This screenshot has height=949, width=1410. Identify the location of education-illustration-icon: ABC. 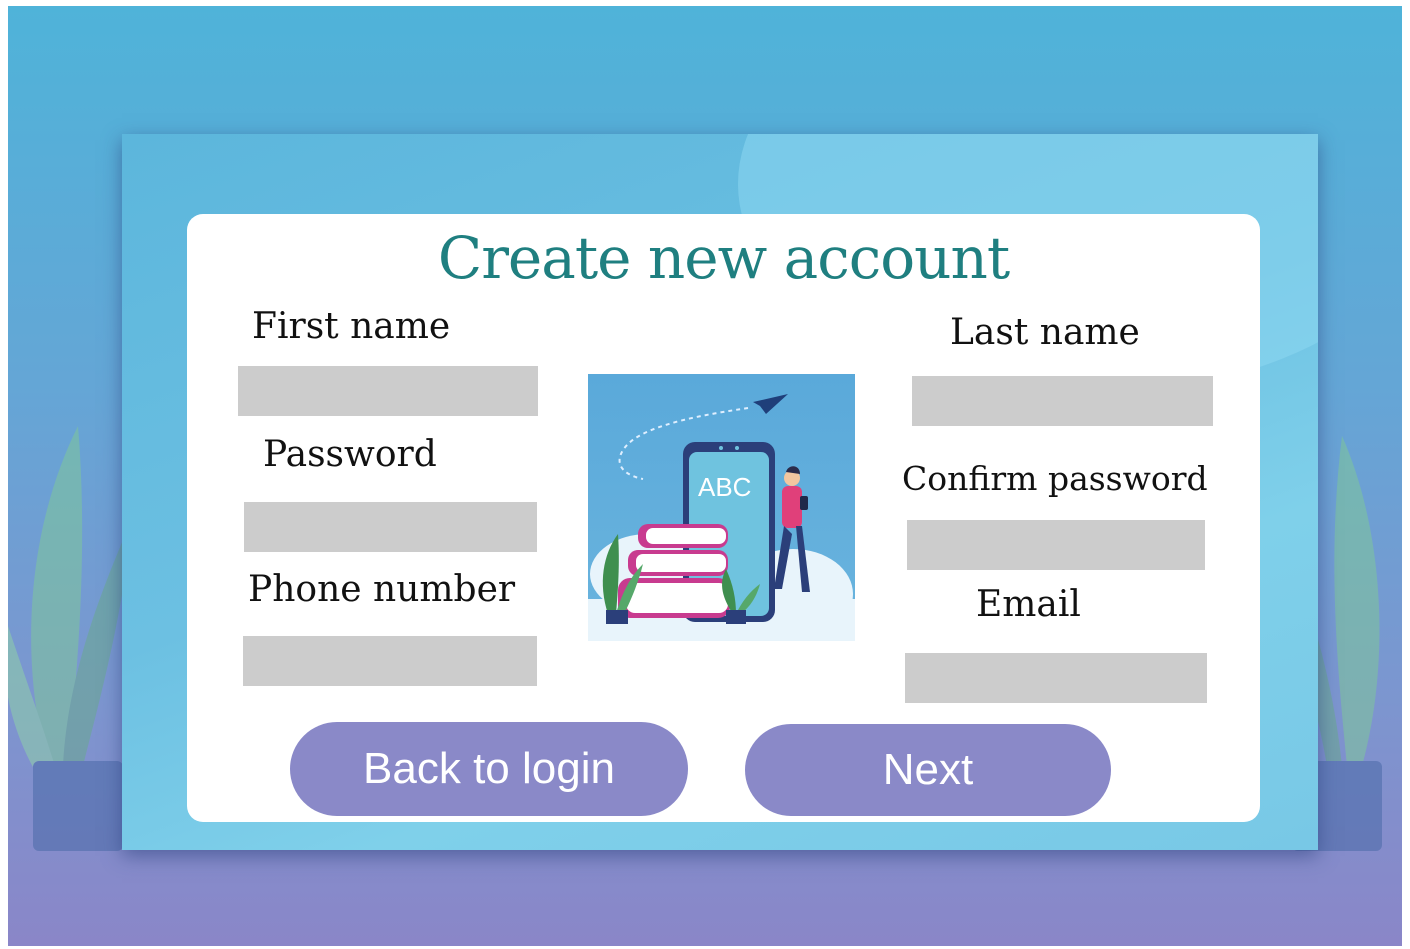
(721, 517).